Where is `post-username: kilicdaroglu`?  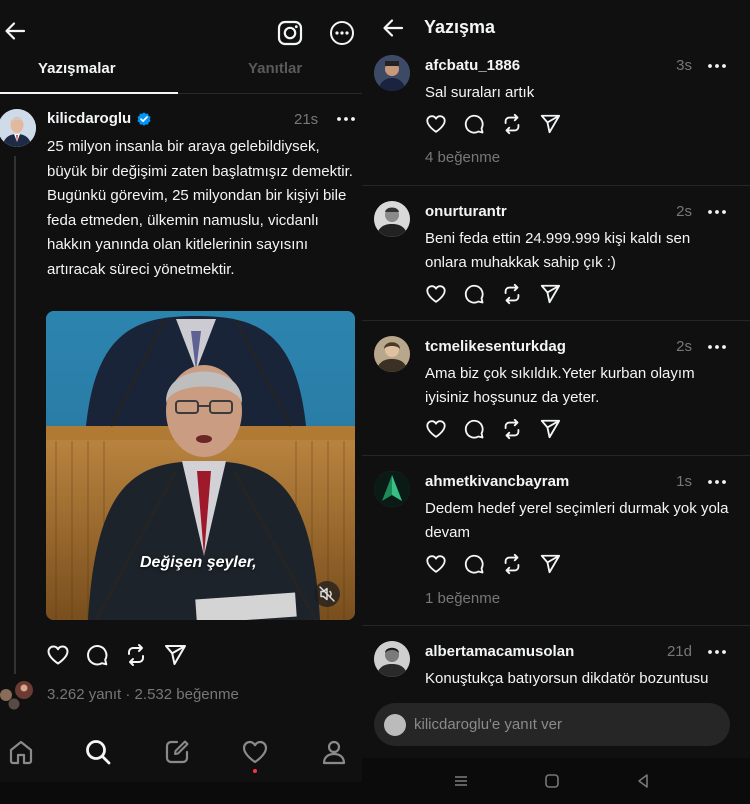
post-username: kilicdaroglu is located at coordinates (89, 118).